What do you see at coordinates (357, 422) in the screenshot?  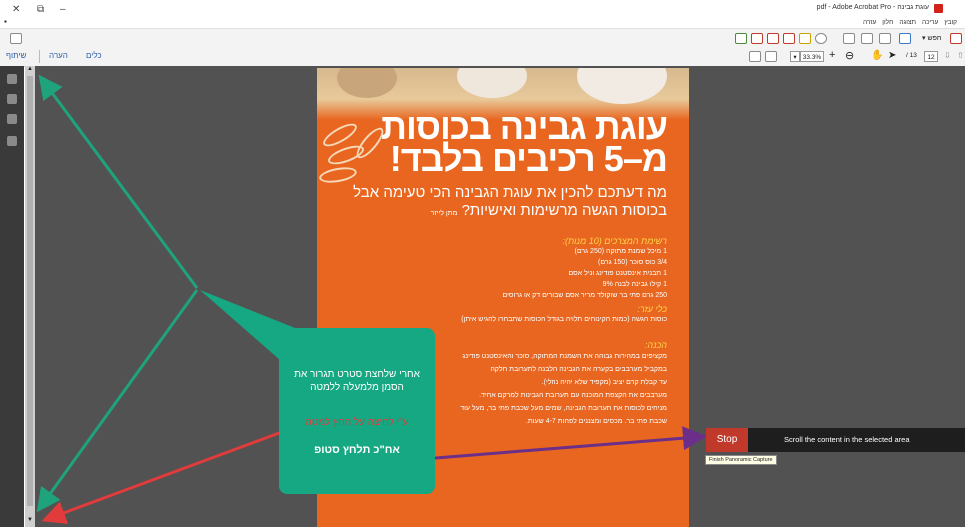 I see `callout-note: ע"י לחיצה על החץ למטה` at bounding box center [357, 422].